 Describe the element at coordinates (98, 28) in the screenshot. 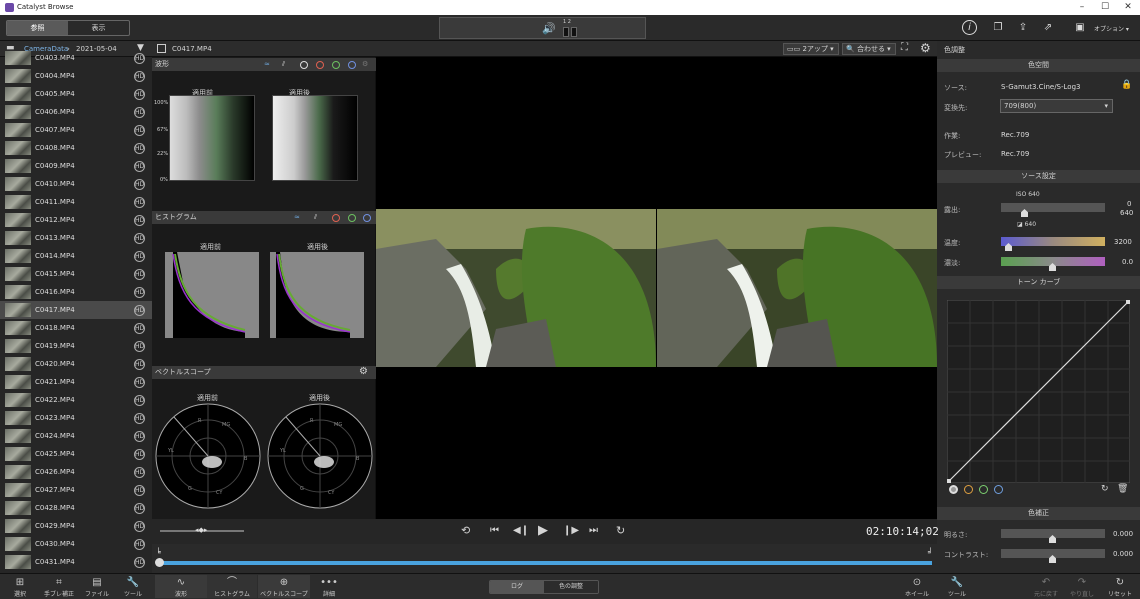

I see `tab-view: 表示` at that location.